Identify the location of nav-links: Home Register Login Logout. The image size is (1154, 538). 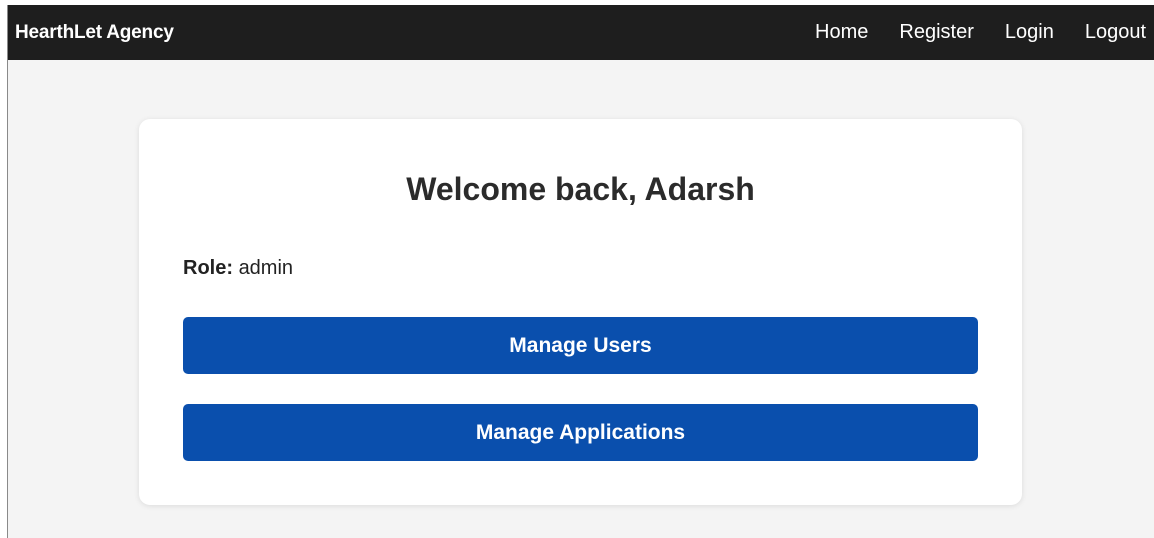
(969, 32).